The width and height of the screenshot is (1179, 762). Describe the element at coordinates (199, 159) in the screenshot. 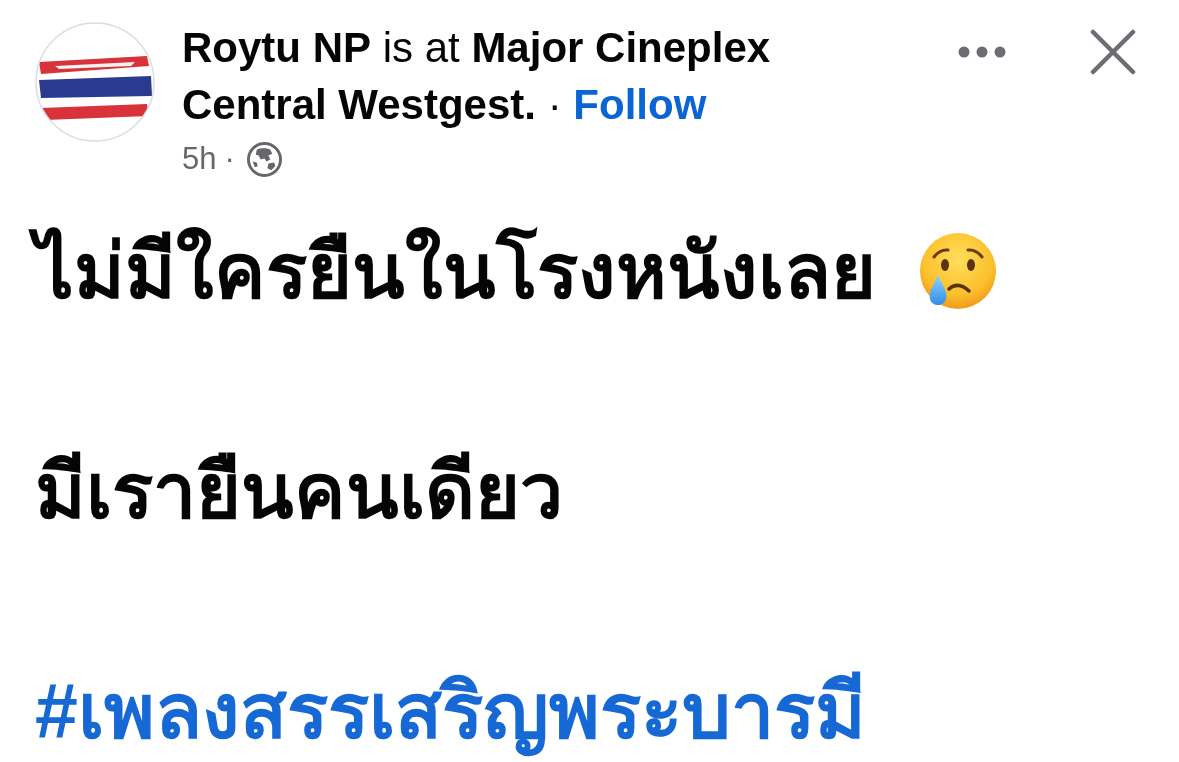

I see `post-time: 5h` at that location.